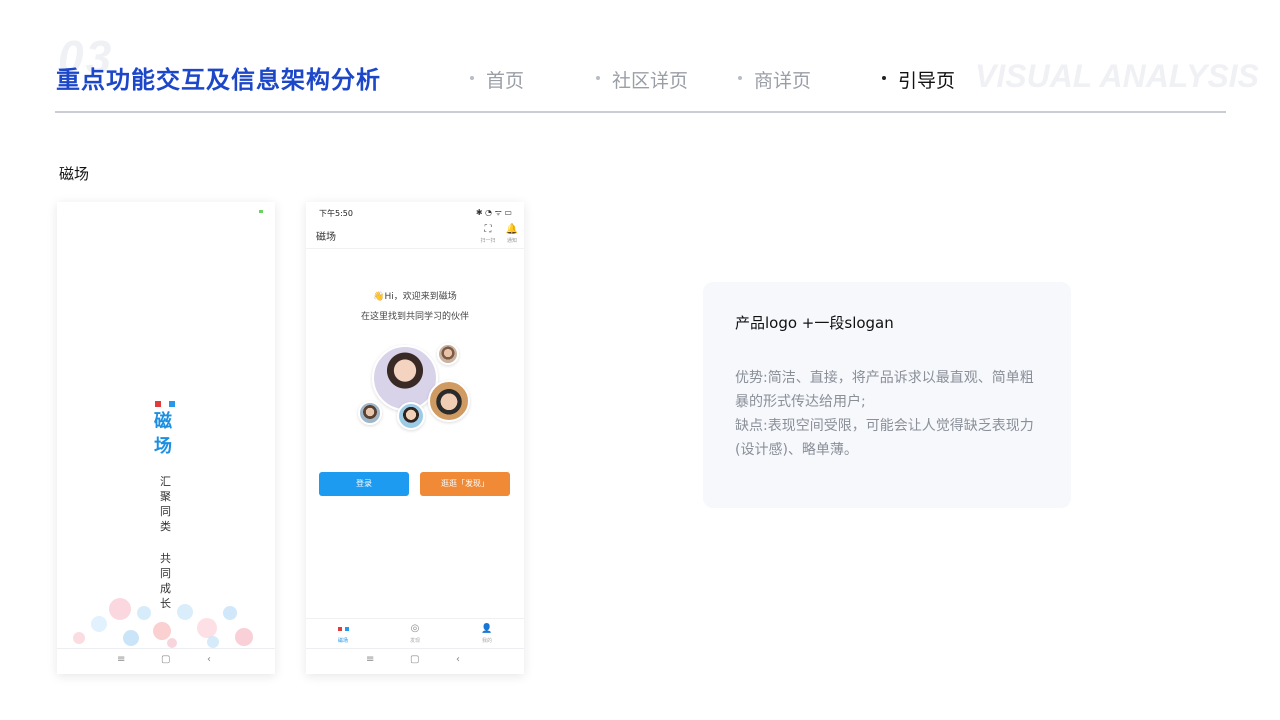  What do you see at coordinates (497, 79) in the screenshot?
I see `nav-item-home: 首页` at bounding box center [497, 79].